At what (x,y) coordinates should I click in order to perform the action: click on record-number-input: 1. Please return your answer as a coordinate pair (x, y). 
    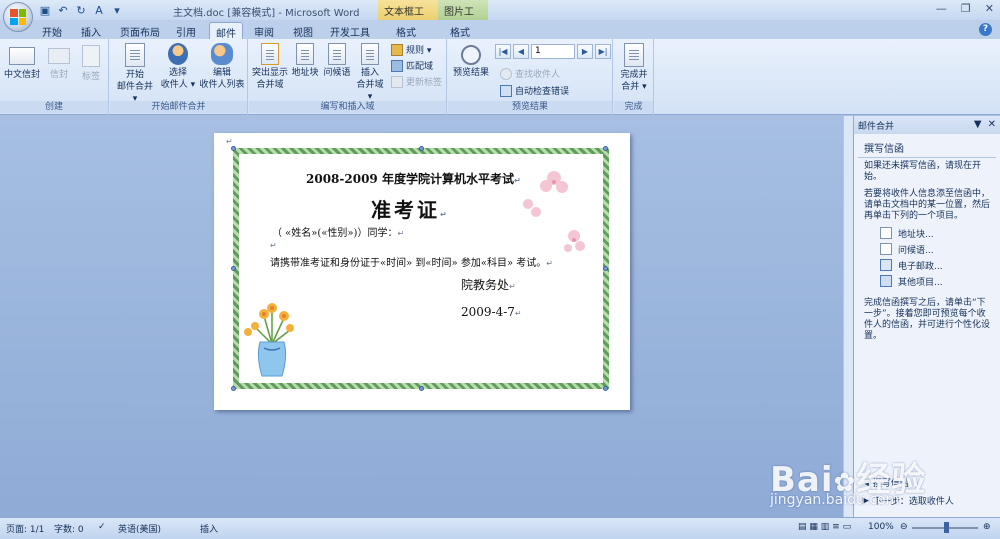
    Looking at the image, I should click on (553, 51).